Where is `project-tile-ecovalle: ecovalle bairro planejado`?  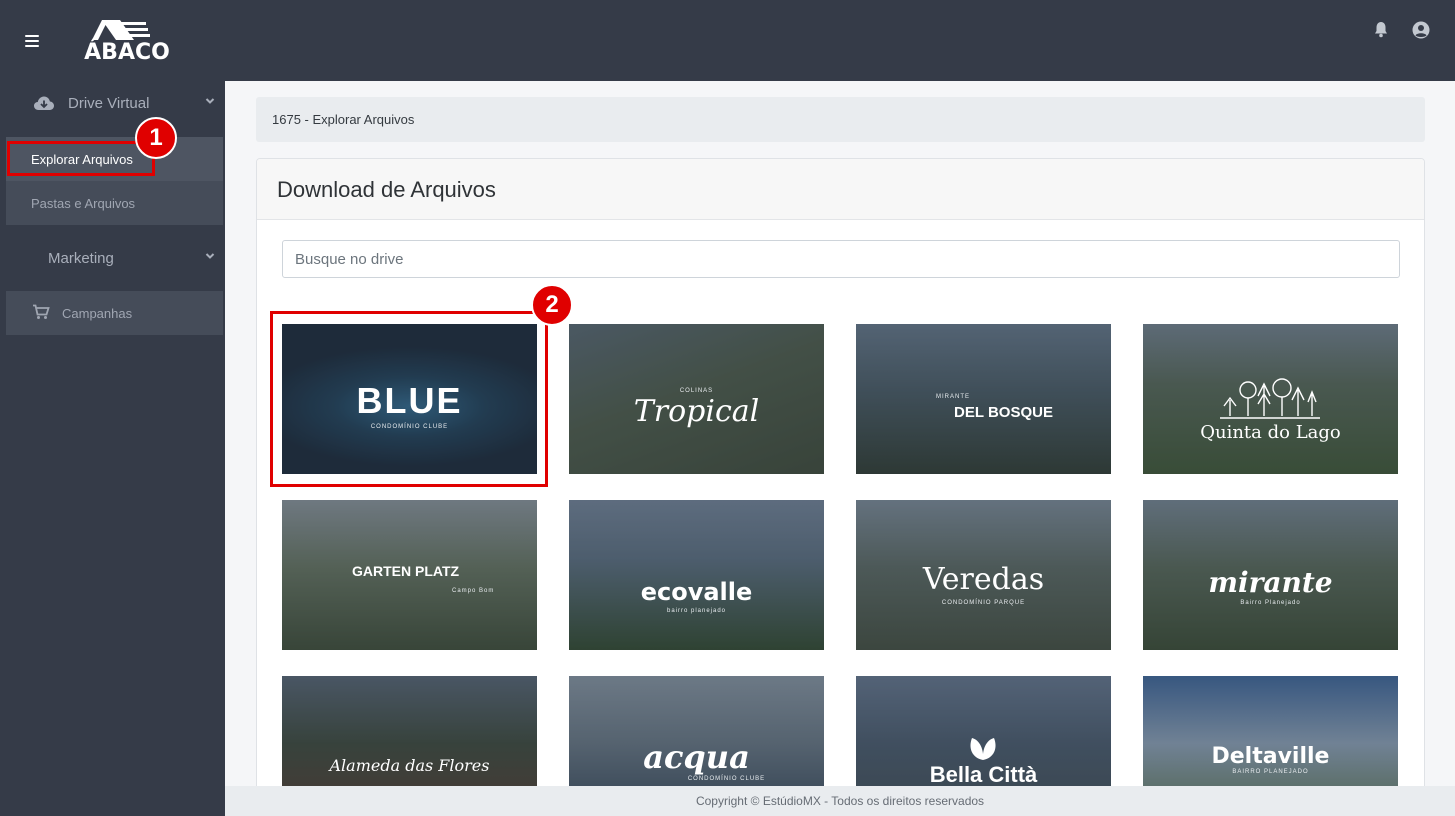
project-tile-ecovalle: ecovalle bairro planejado is located at coordinates (696, 575).